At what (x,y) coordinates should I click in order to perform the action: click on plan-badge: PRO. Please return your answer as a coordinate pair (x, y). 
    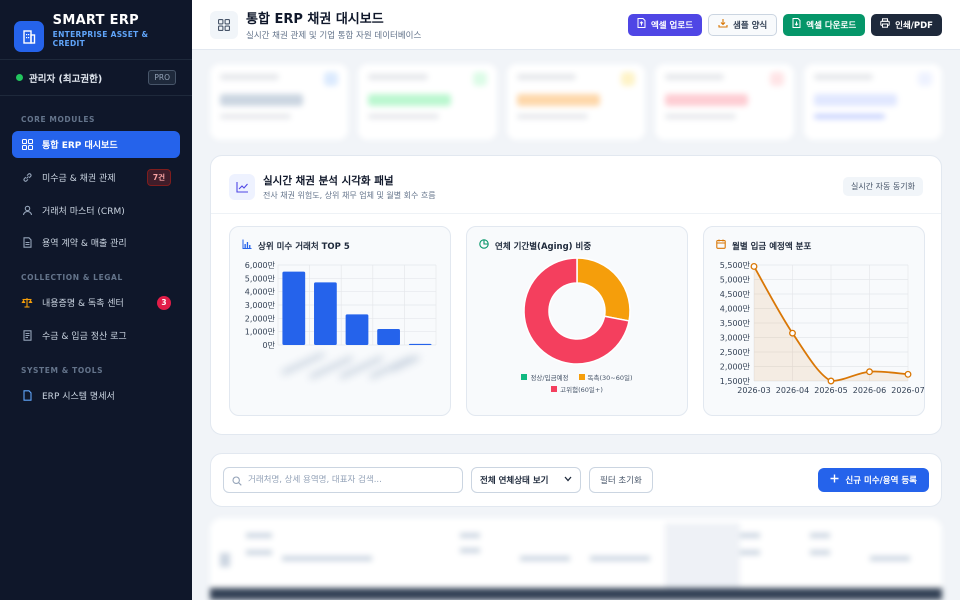
    Looking at the image, I should click on (162, 77).